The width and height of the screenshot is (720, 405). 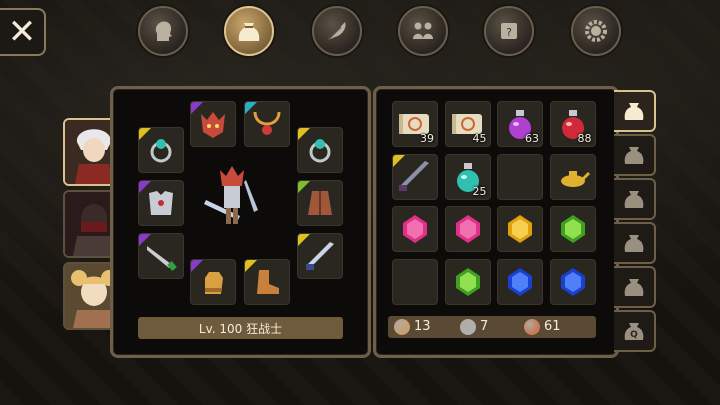 I want to click on inventory-slot: 45, so click(x=467, y=124).